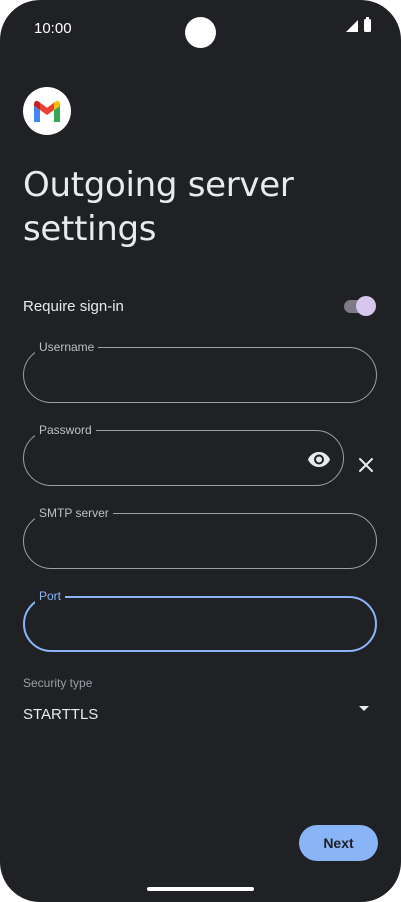 The height and width of the screenshot is (902, 401). What do you see at coordinates (58, 683) in the screenshot?
I see `security-type-label: Security type` at bounding box center [58, 683].